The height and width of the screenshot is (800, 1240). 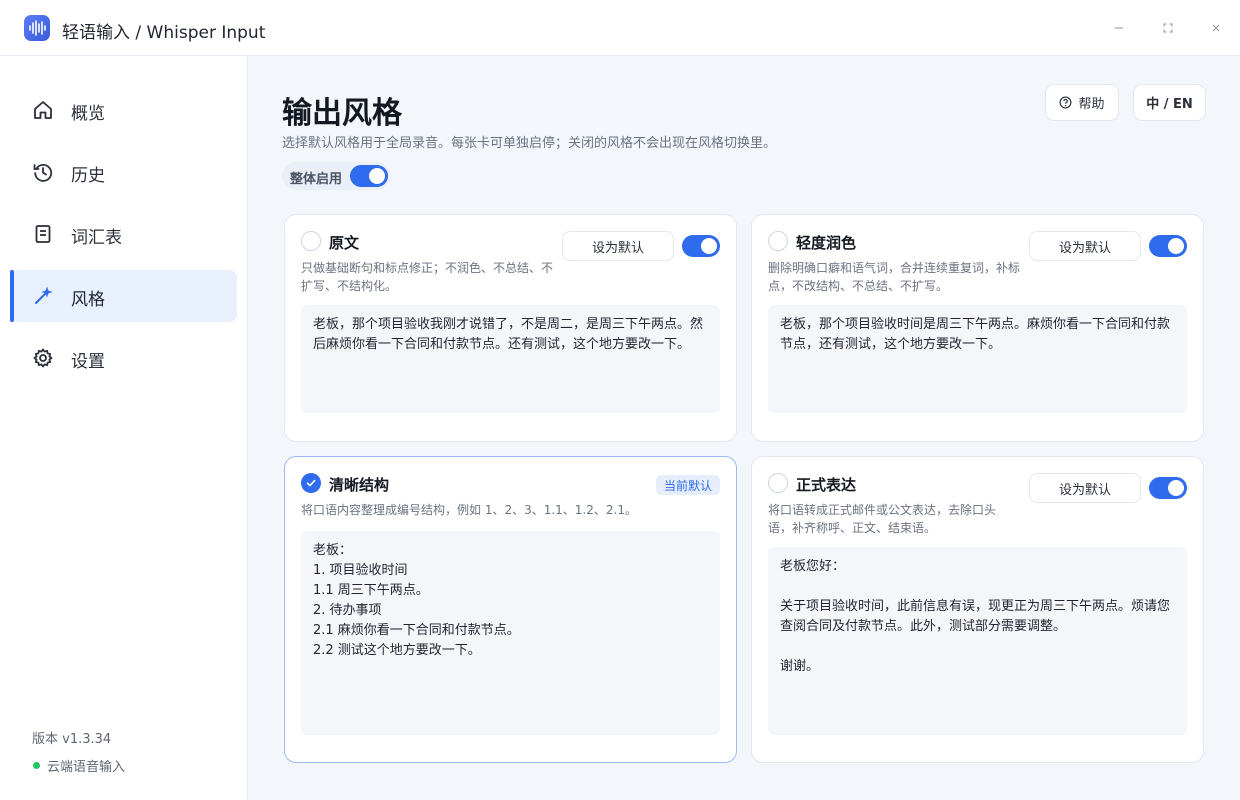 What do you see at coordinates (123, 358) in the screenshot?
I see `sidebar-item-settings: 设置` at bounding box center [123, 358].